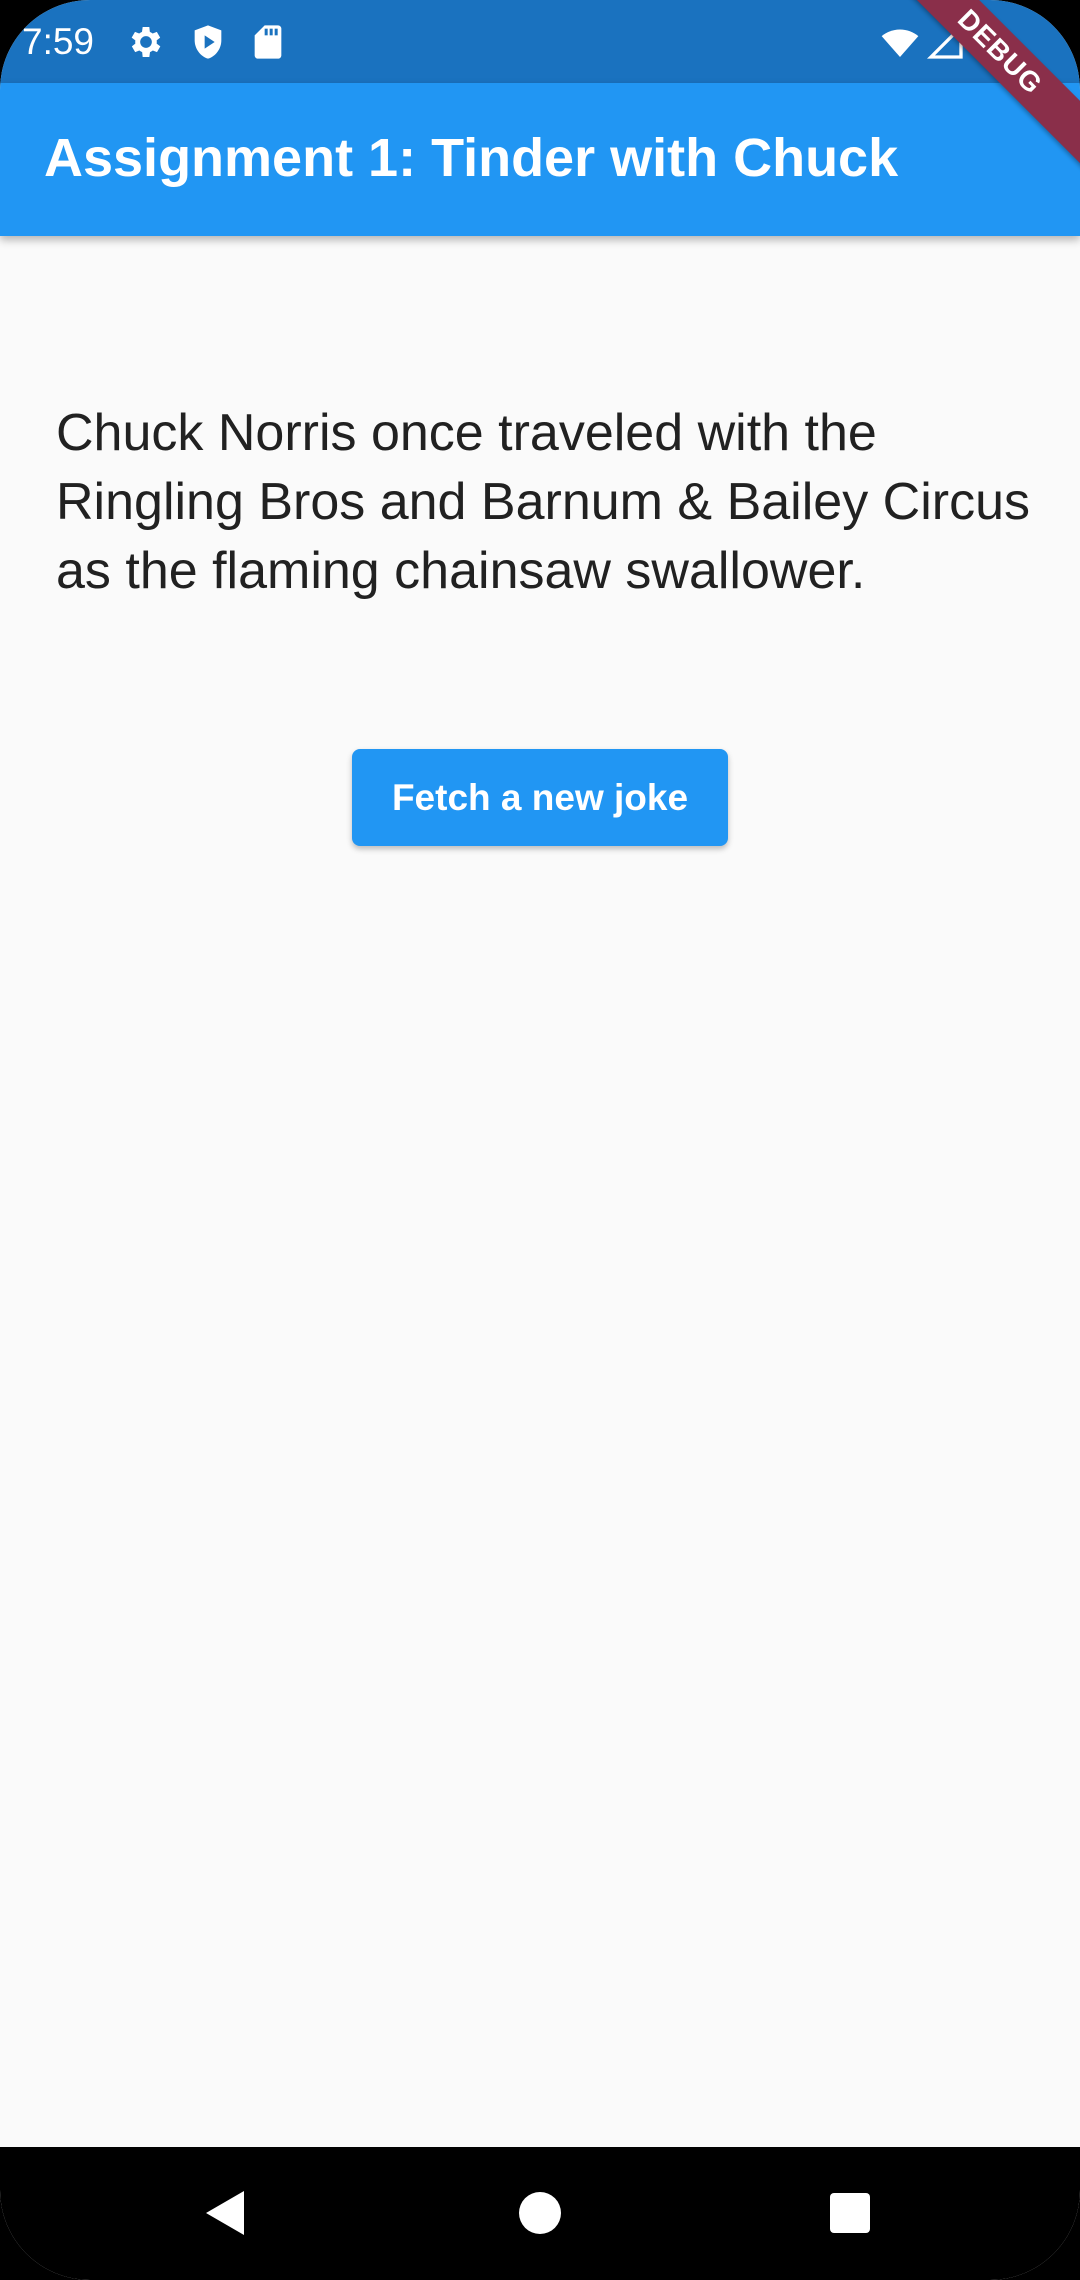 This screenshot has height=2280, width=1080. I want to click on back-icon, so click(225, 2213).